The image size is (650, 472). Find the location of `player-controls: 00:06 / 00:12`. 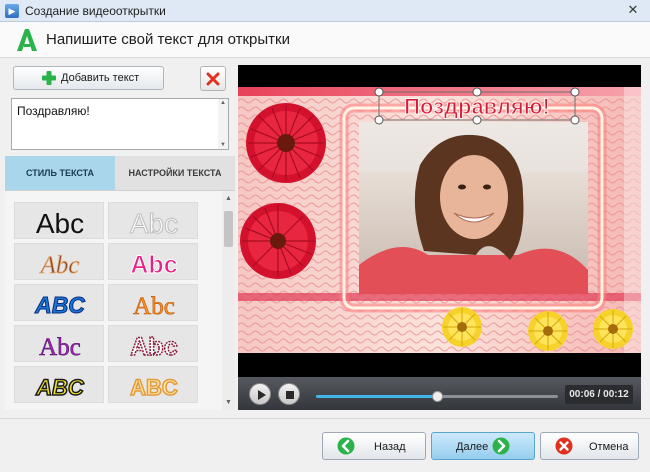

player-controls: 00:06 / 00:12 is located at coordinates (439, 393).